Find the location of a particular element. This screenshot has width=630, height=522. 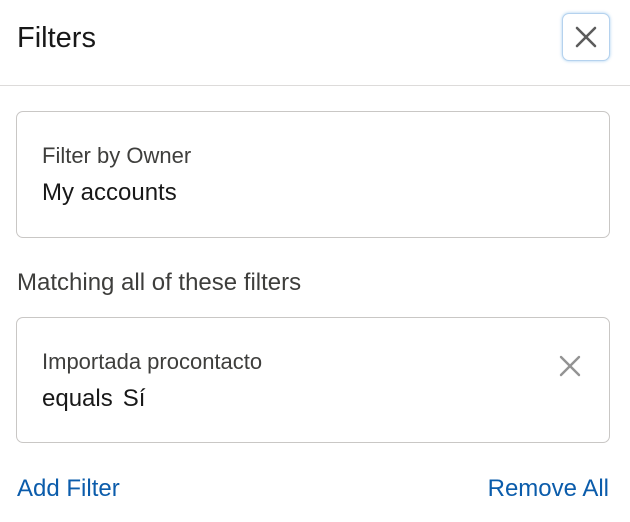

filter-operator: equals is located at coordinates (77, 398).